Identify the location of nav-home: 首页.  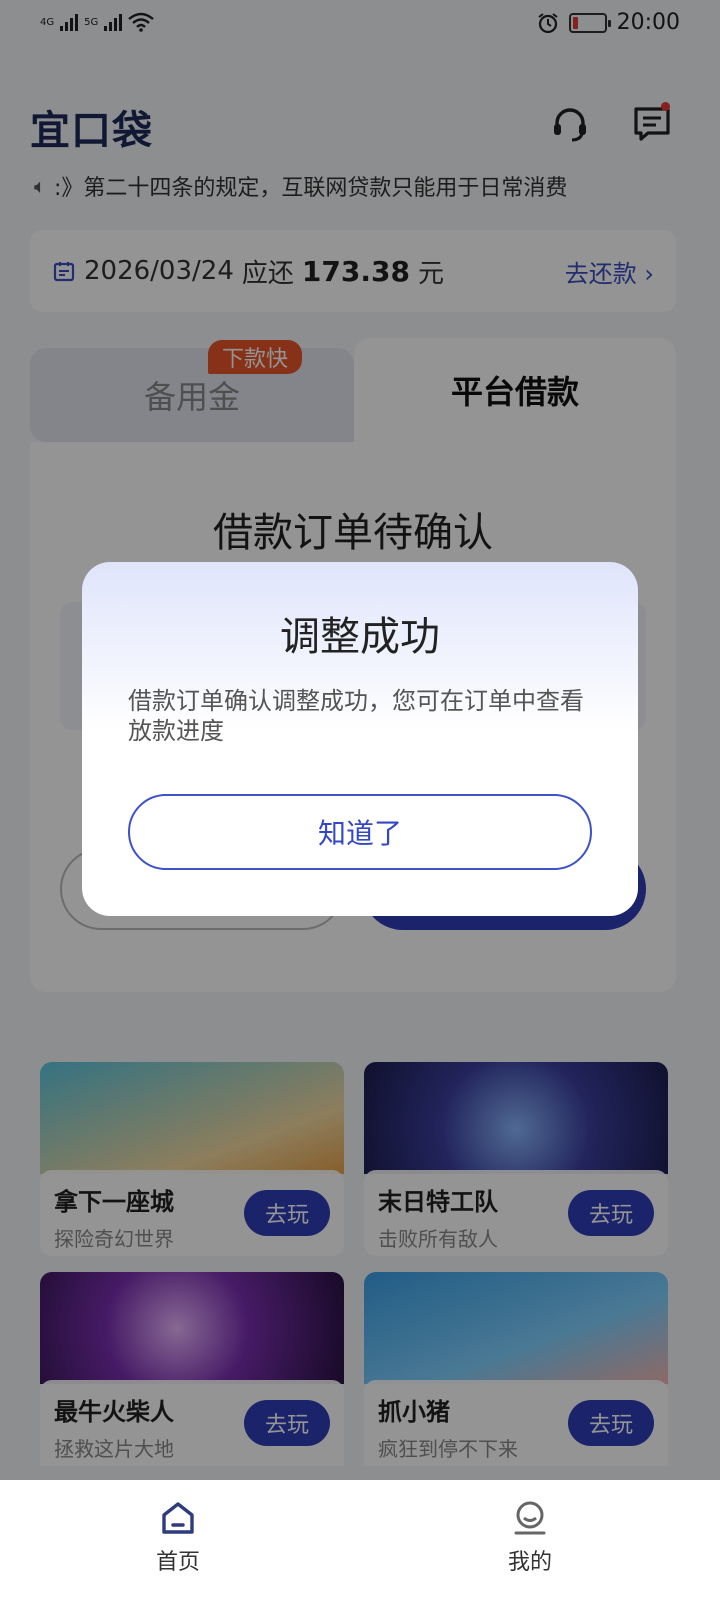
(178, 1537).